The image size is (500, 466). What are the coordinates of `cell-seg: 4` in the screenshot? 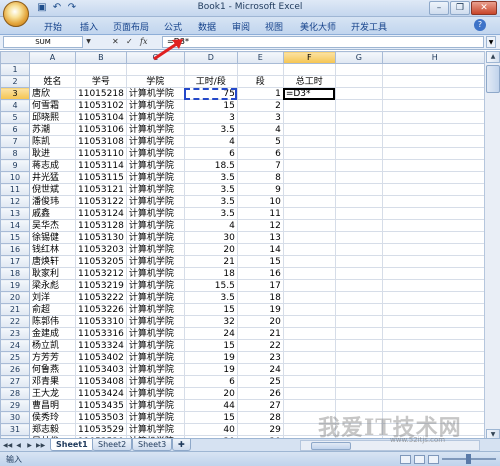 It's located at (260, 129).